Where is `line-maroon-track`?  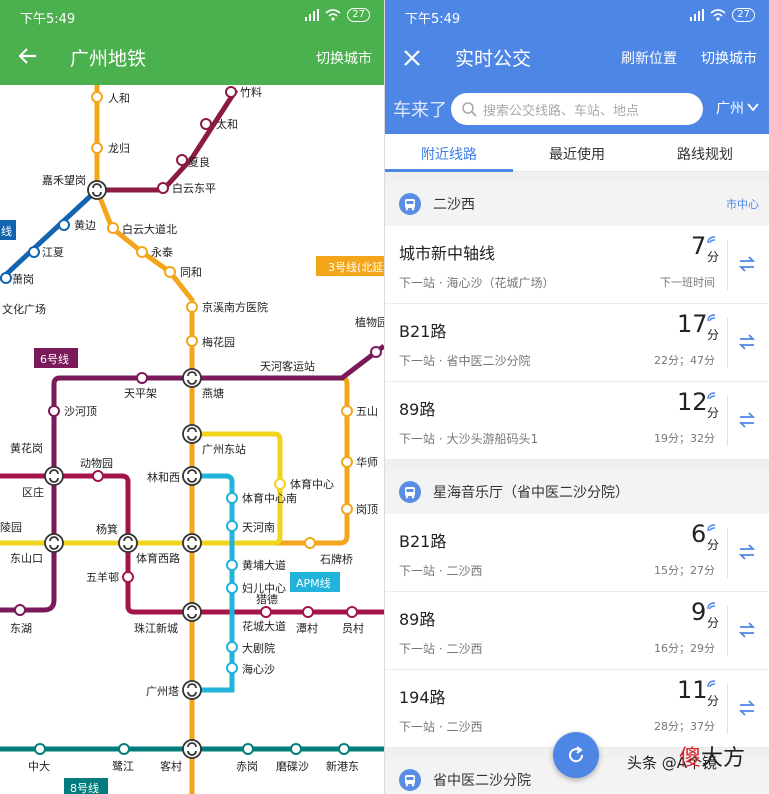 line-maroon-track is located at coordinates (168, 140).